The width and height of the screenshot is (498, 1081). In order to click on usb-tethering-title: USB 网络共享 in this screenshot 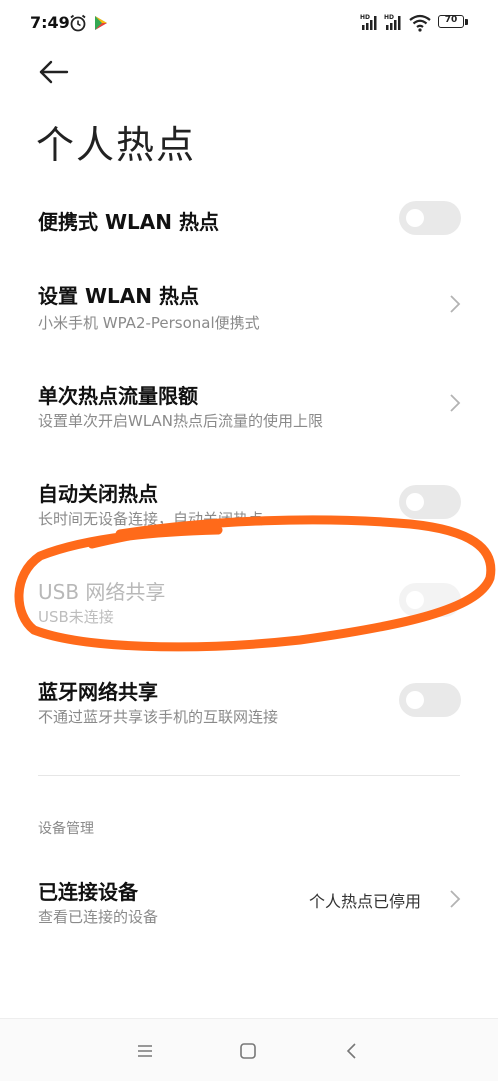, I will do `click(102, 592)`.